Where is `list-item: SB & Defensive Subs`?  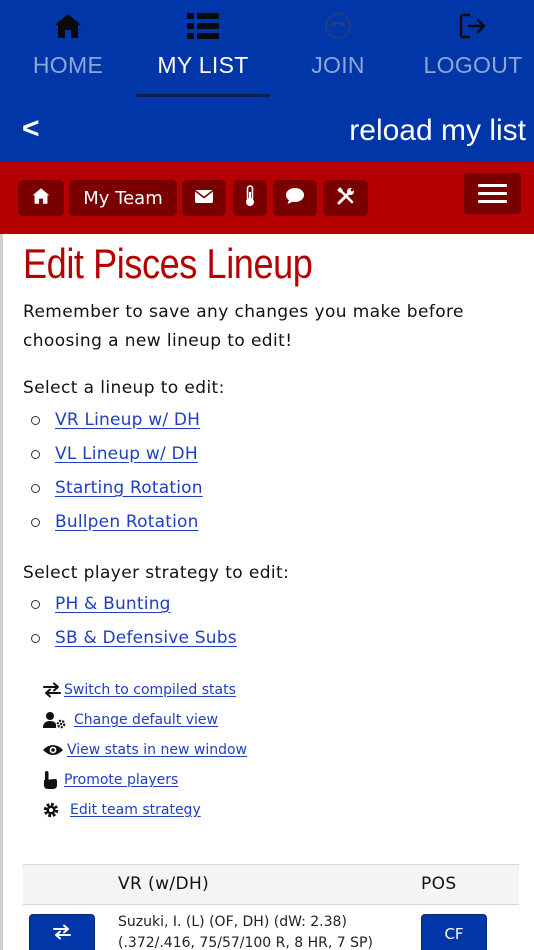 list-item: SB & Defensive Subs is located at coordinates (134, 638).